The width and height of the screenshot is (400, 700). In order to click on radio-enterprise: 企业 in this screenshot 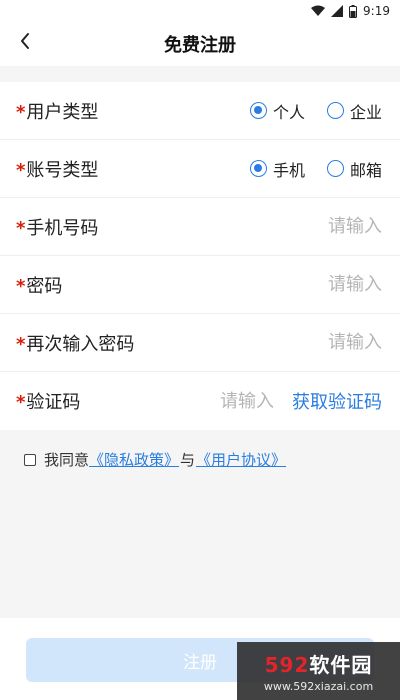, I will do `click(354, 111)`.